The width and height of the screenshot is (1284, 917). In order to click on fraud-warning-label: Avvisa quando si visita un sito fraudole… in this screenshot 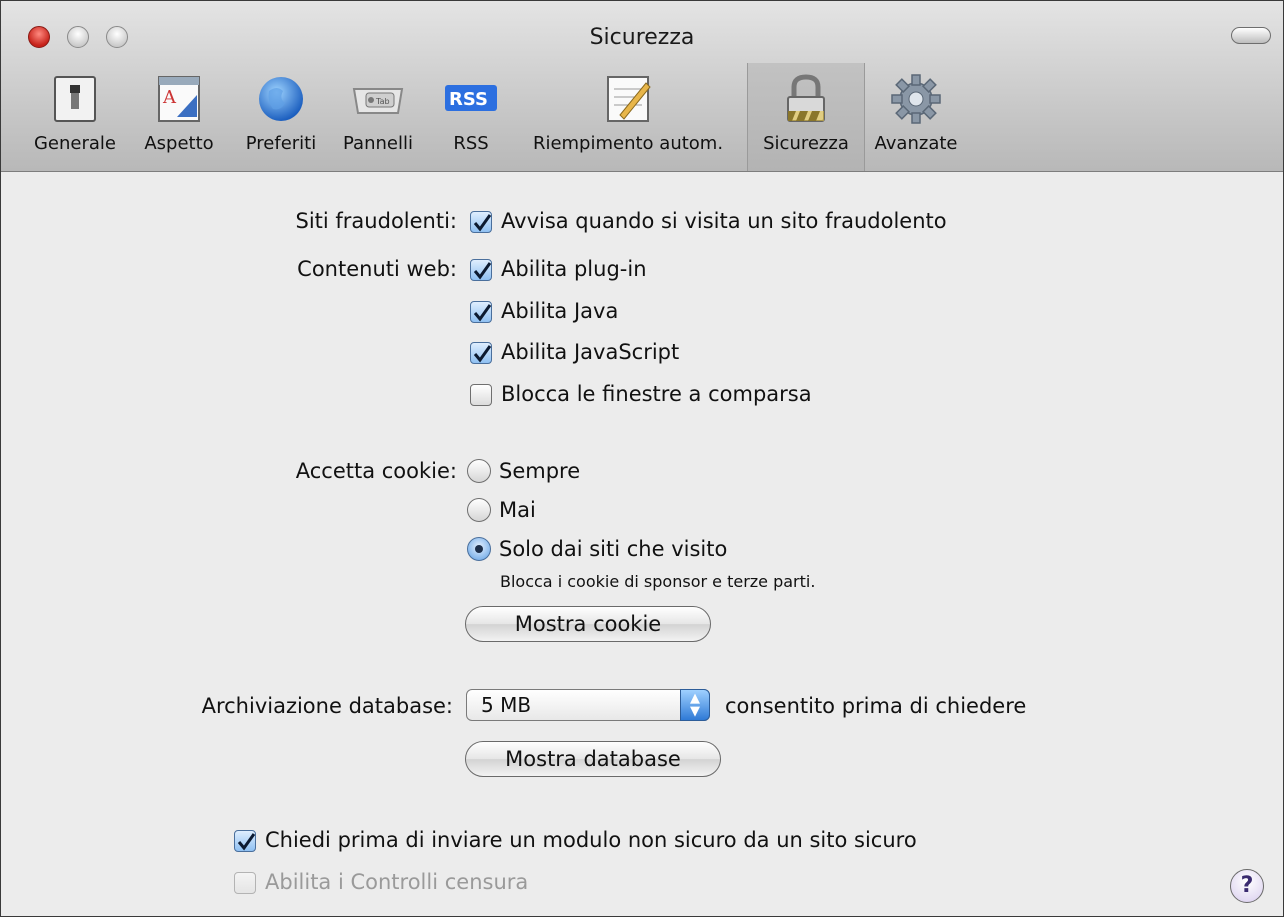, I will do `click(724, 221)`.